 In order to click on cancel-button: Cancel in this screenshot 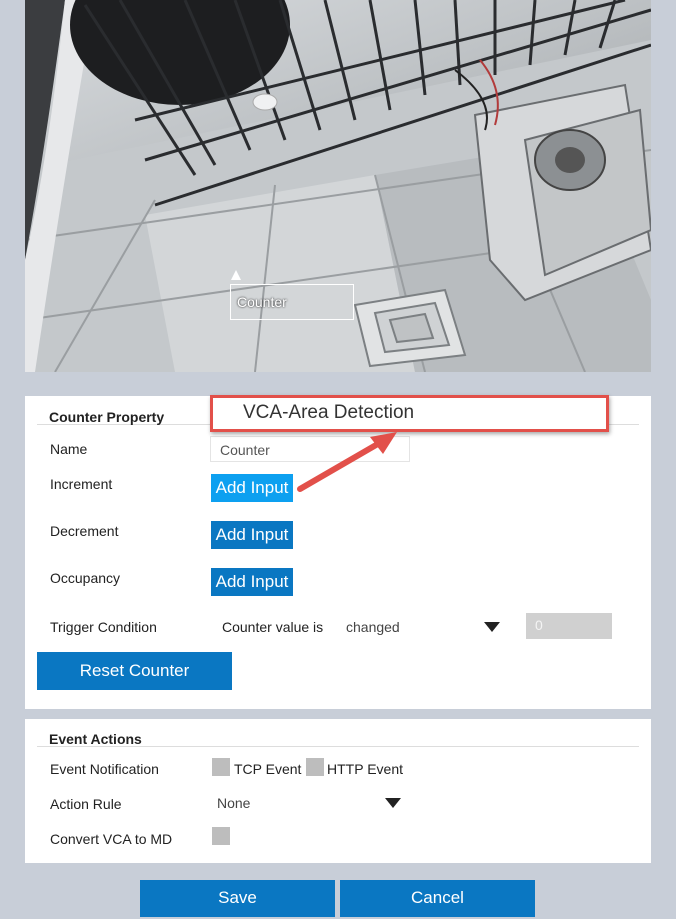, I will do `click(437, 898)`.